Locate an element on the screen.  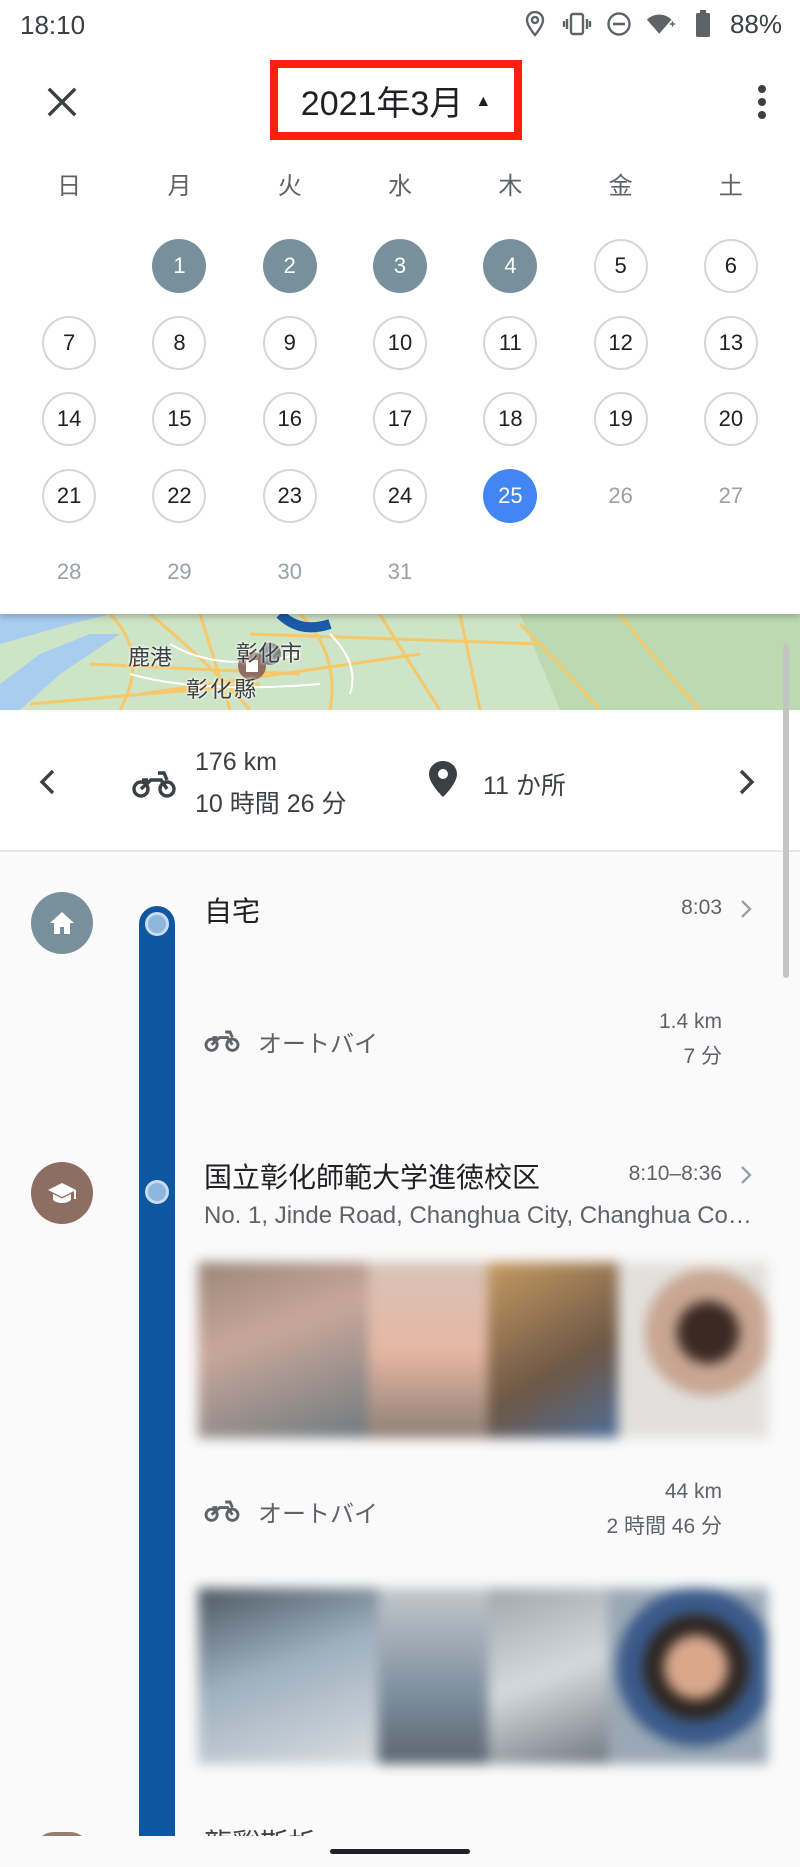
segment-duration: 7 分 is located at coordinates (702, 1056).